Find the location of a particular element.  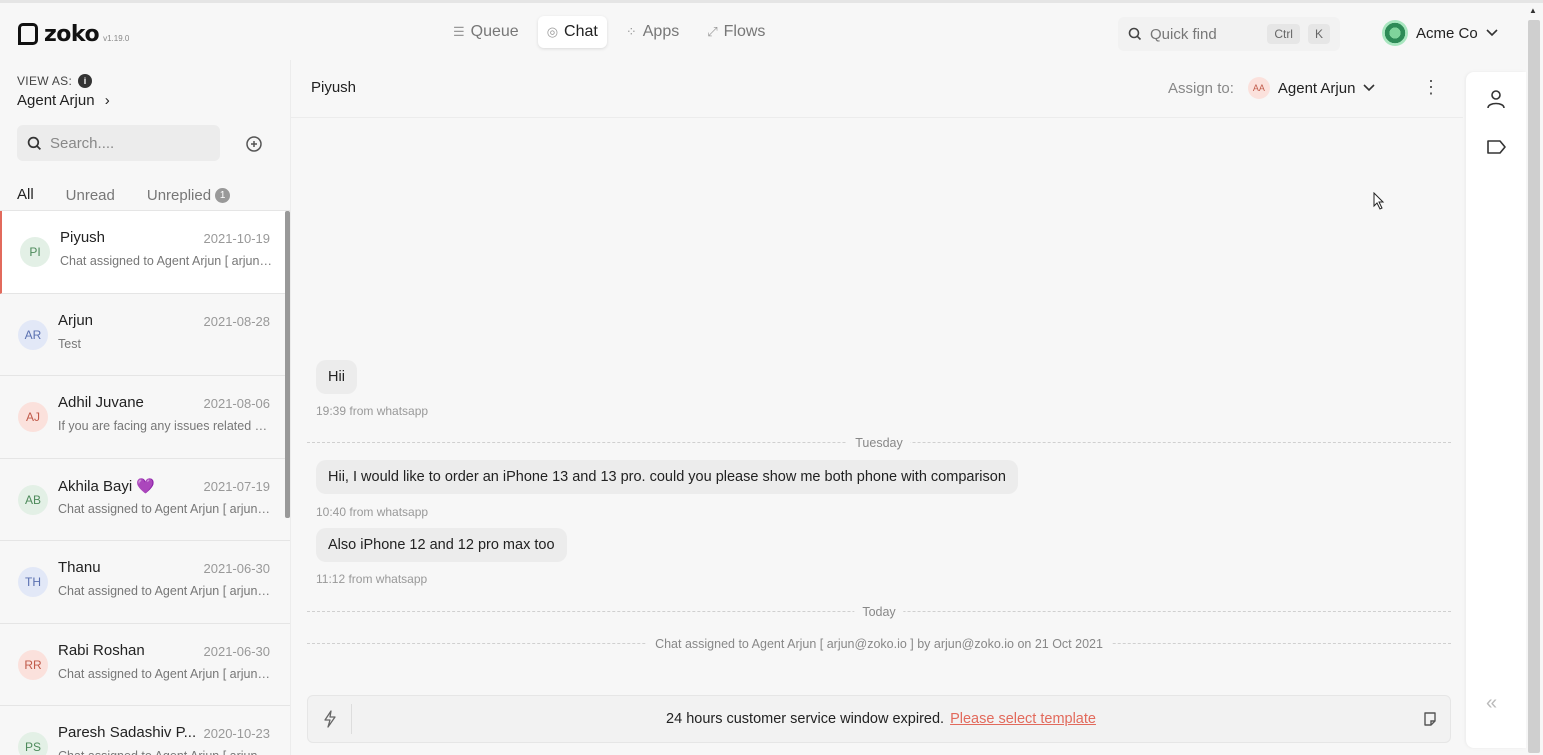

flows-icon: ⤢ is located at coordinates (712, 31).